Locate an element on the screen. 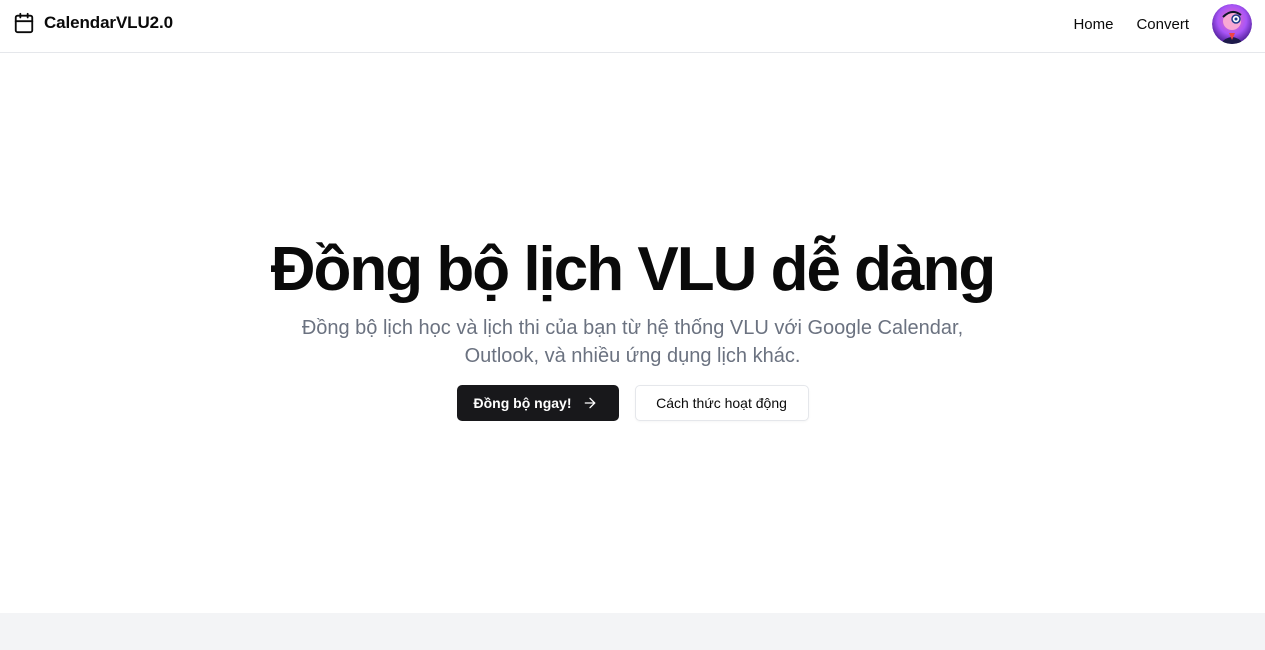  brand-link: CalendarVLU2.0 is located at coordinates (93, 23).